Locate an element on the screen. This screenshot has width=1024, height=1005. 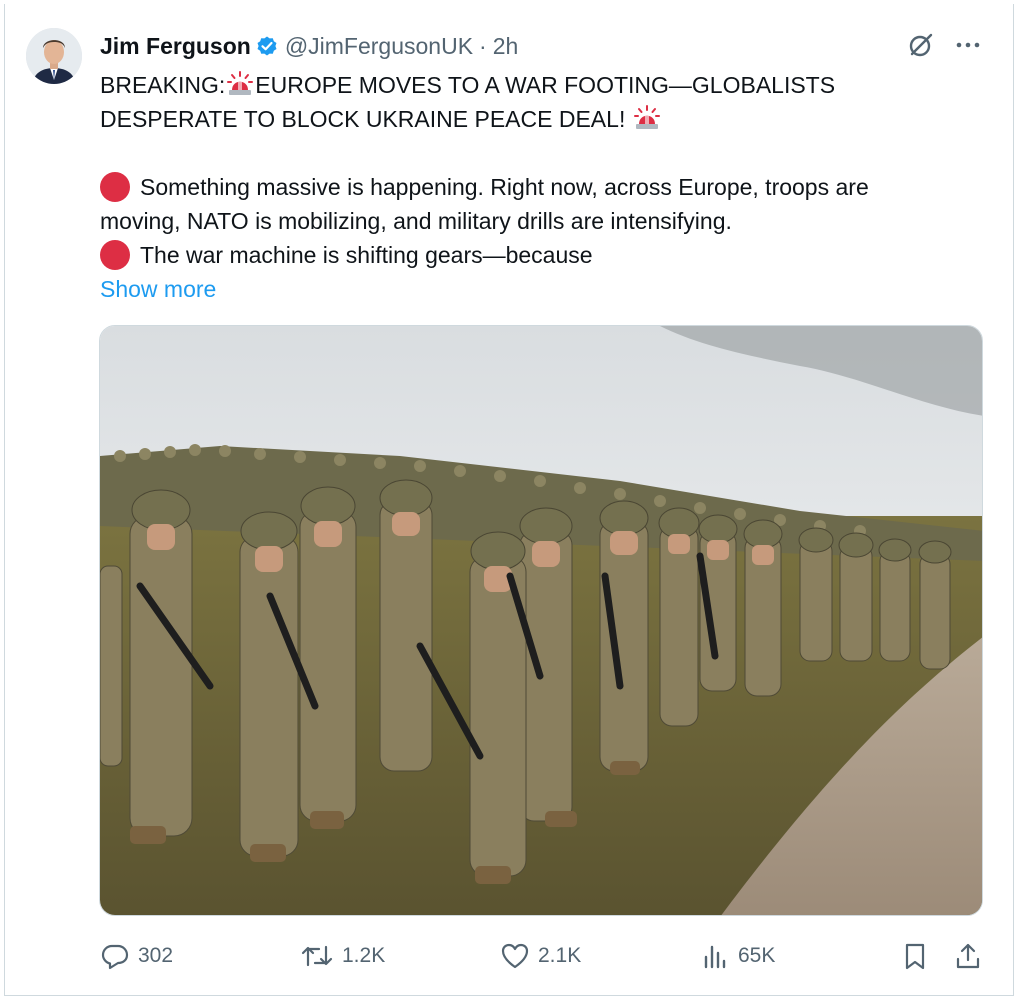
headline-part-1: EUROPE MOVES TO A WAR FOOTING—GLOBALISTS is located at coordinates (545, 85).